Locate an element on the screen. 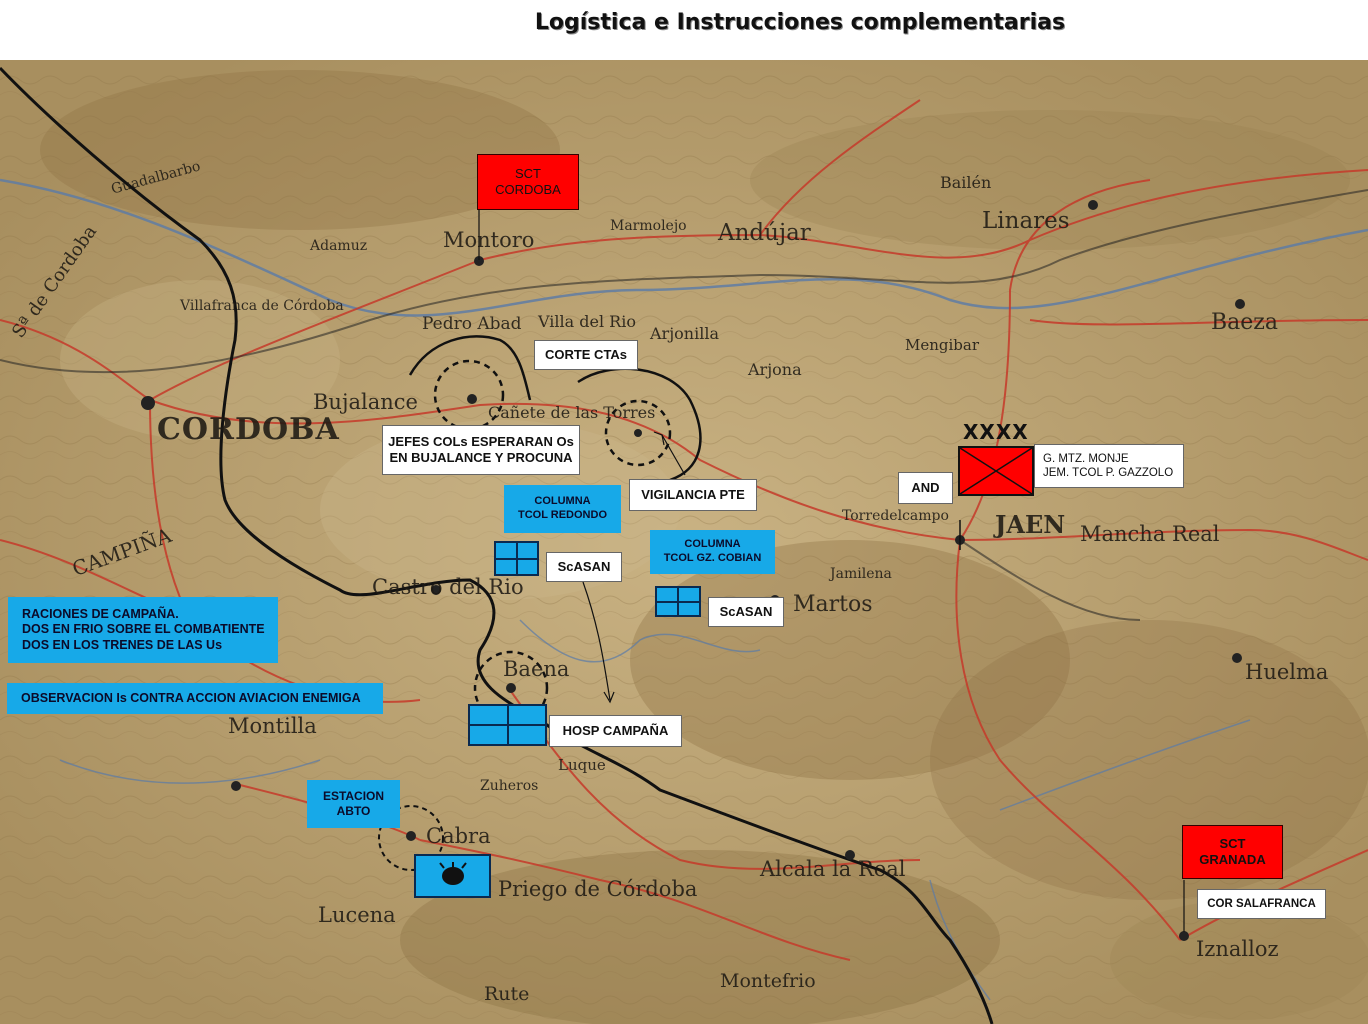 The height and width of the screenshot is (1024, 1368). sct-cordoba-label: SCT CORDOBA is located at coordinates (528, 182).